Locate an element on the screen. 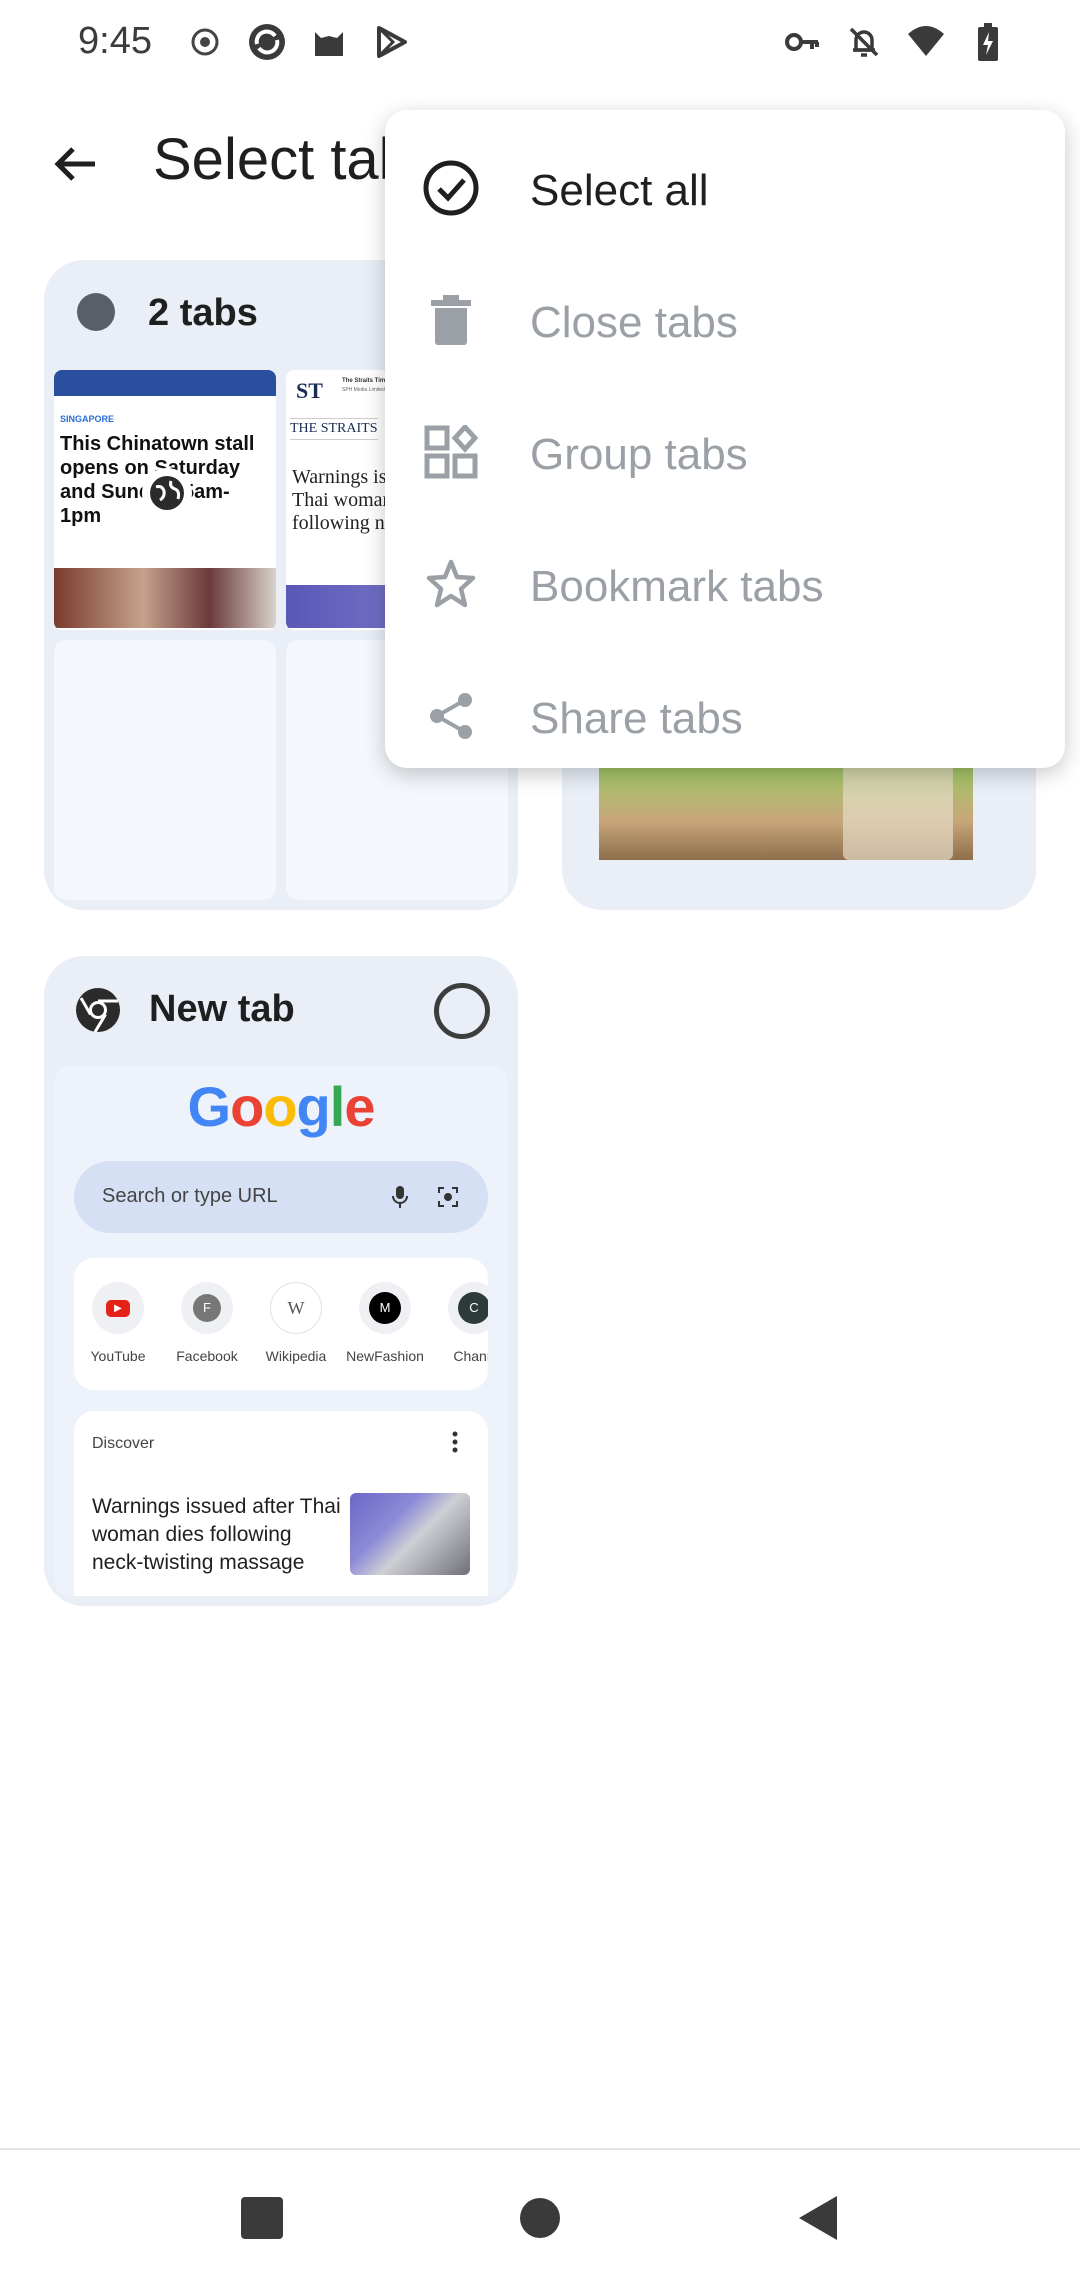  search-box: Search or type URL is located at coordinates (281, 1197).